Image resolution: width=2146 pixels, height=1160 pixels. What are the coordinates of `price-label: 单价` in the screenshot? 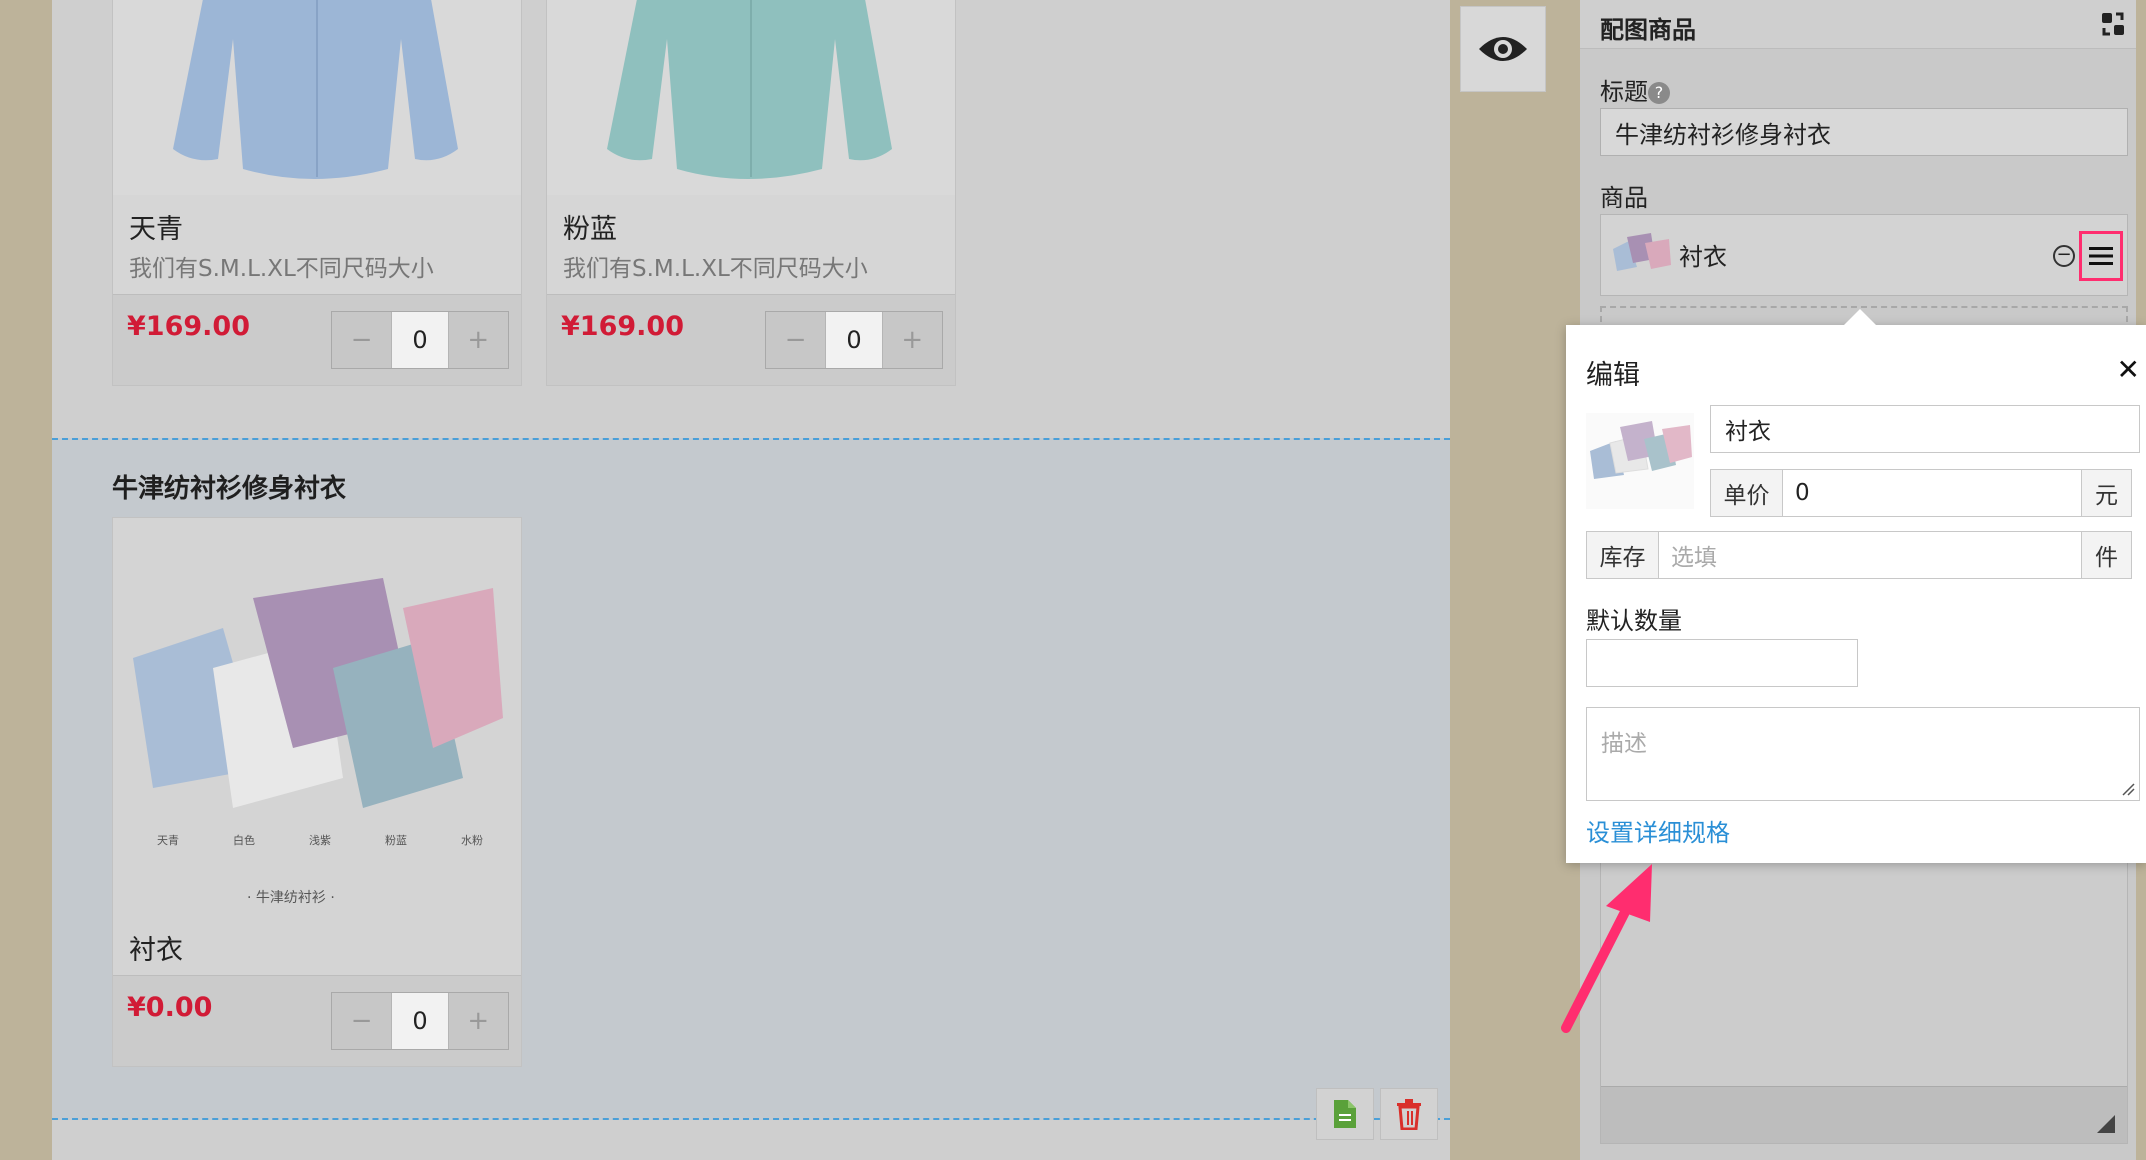 It's located at (1747, 493).